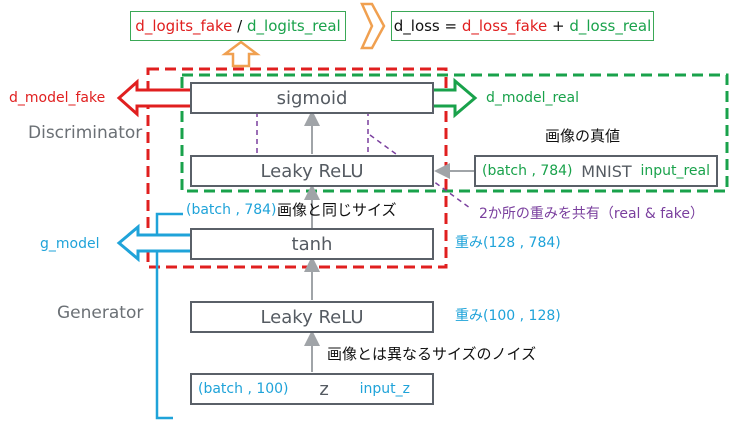  What do you see at coordinates (527, 171) in the screenshot?
I see `mnist-batch-label: (batch , 784)` at bounding box center [527, 171].